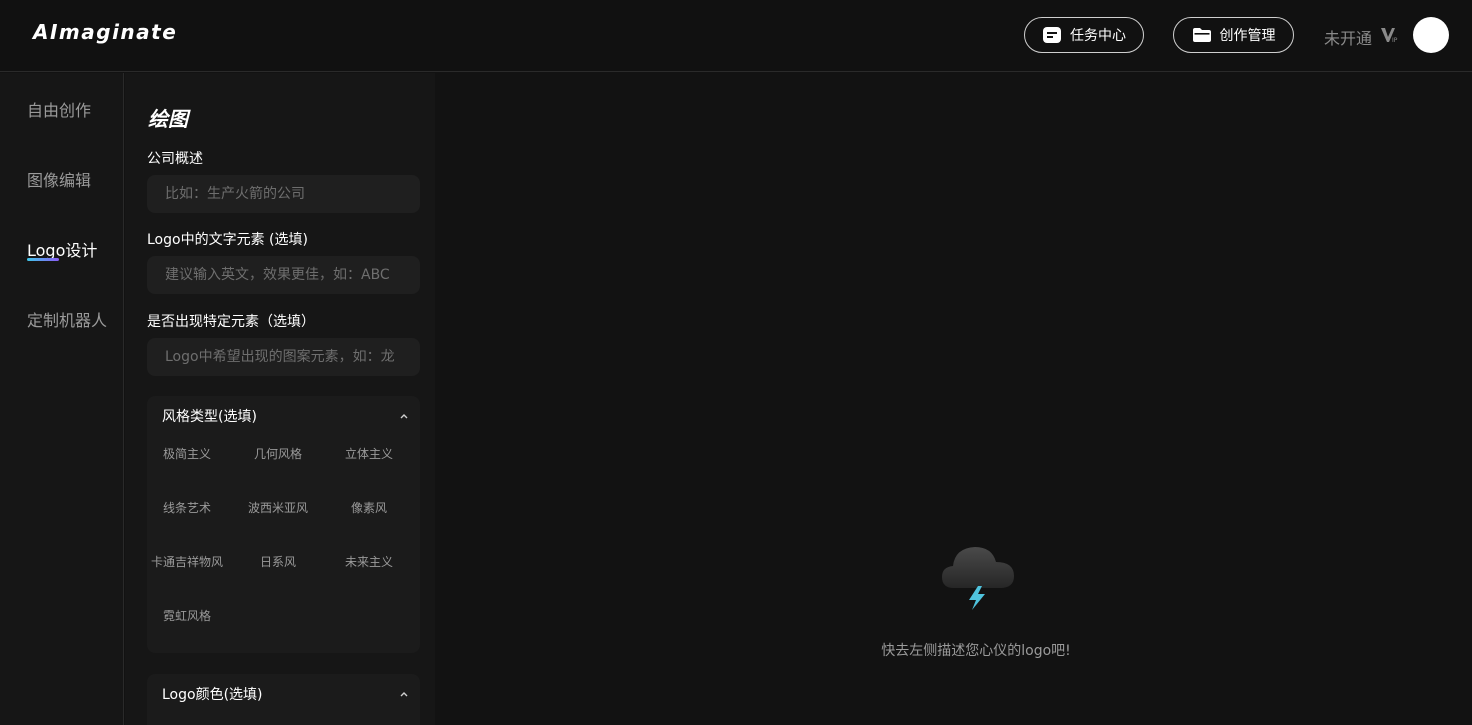 The width and height of the screenshot is (1472, 725). Describe the element at coordinates (59, 179) in the screenshot. I see `nav-item-image-edit: 图像编辑` at that location.